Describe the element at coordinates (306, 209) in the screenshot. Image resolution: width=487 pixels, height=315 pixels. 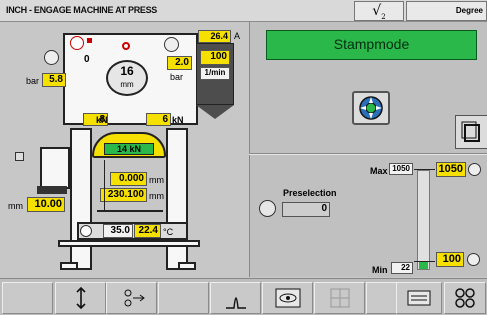
I see `preselection-input: 0` at that location.